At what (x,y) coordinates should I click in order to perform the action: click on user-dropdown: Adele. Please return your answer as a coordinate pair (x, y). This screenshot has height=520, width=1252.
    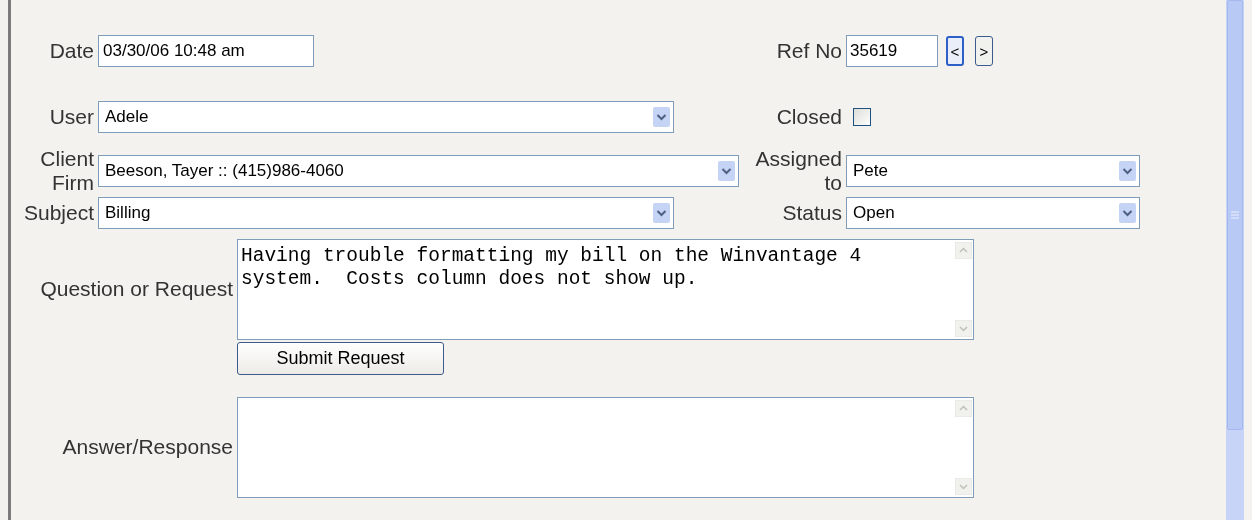
    Looking at the image, I should click on (386, 117).